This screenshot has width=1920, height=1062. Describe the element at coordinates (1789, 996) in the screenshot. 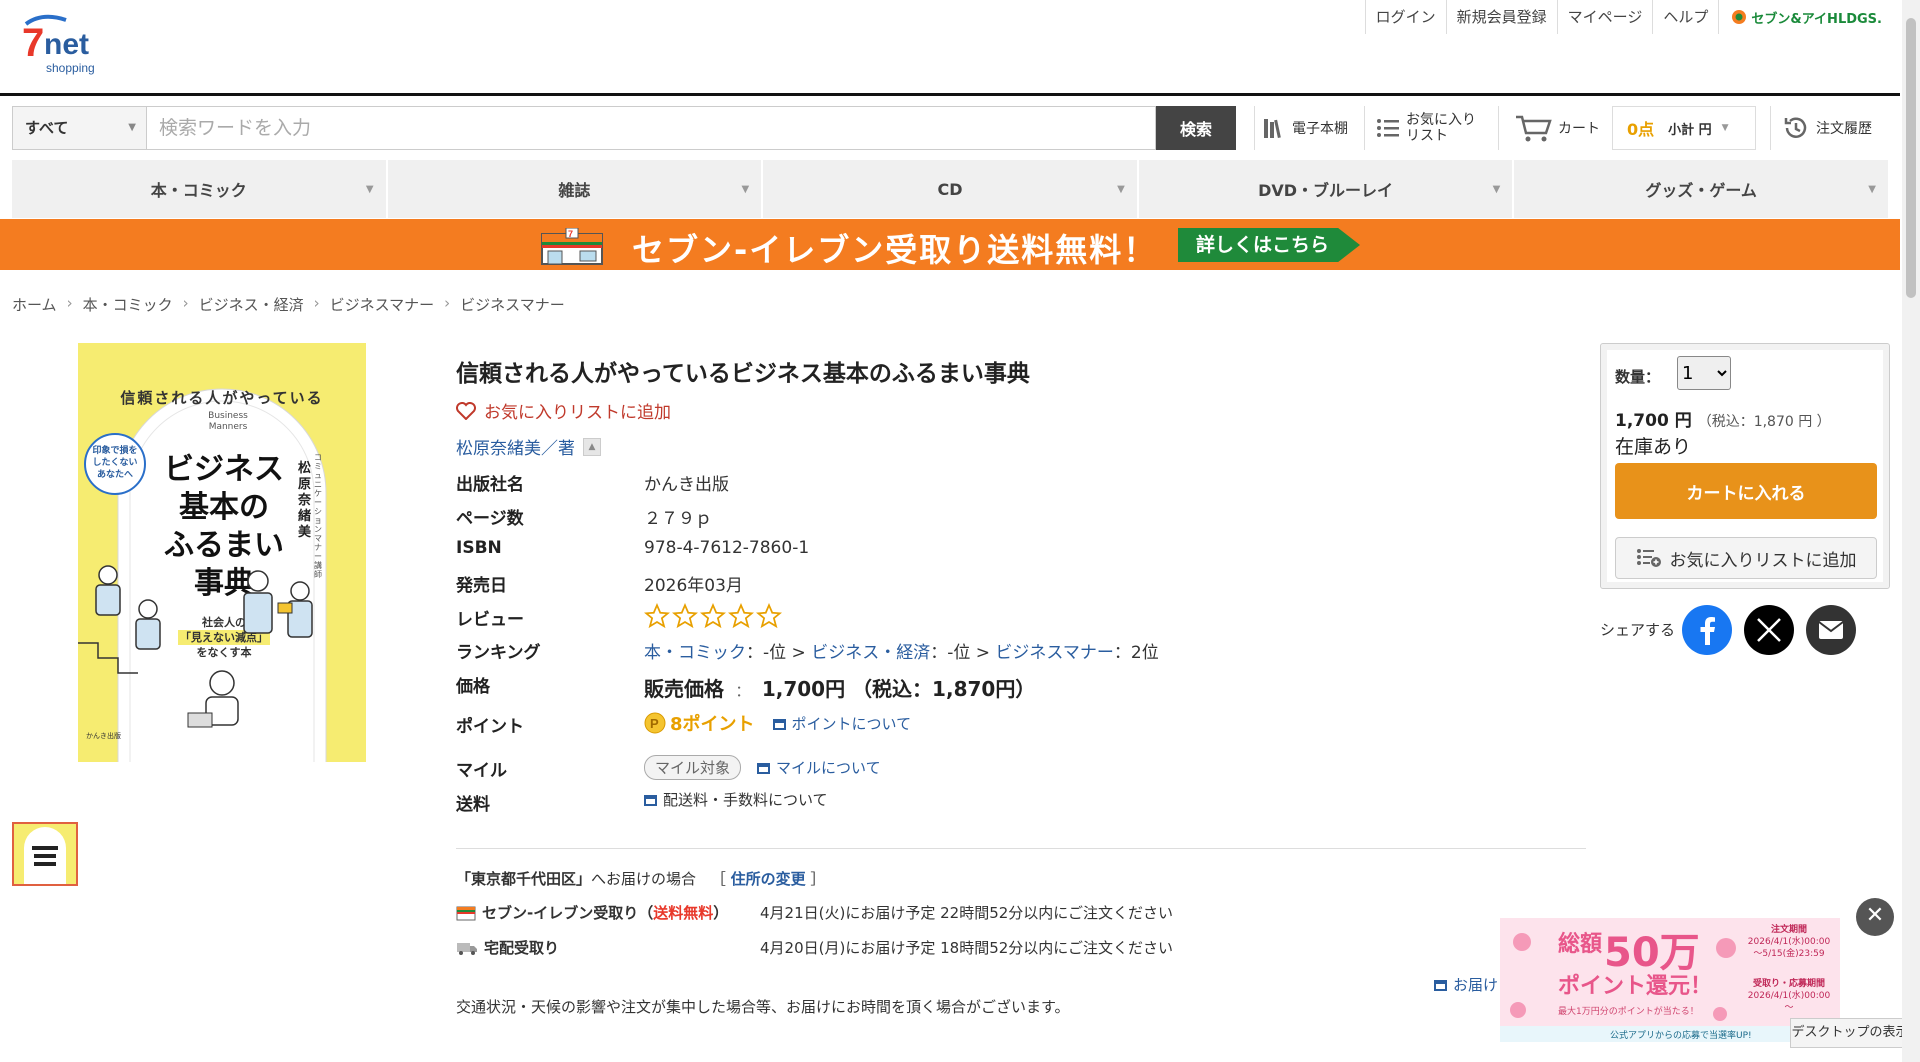

I see `ad-period-2: 受取り・応募期間 2026/4/1(水)00:00～` at that location.